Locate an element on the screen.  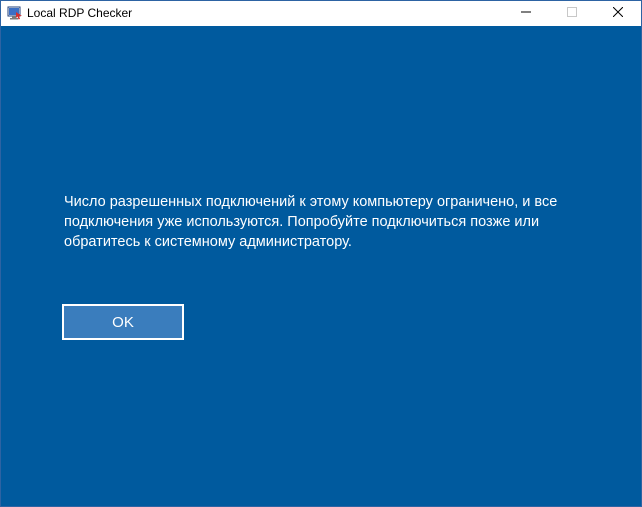
minimize-button is located at coordinates (526, 13).